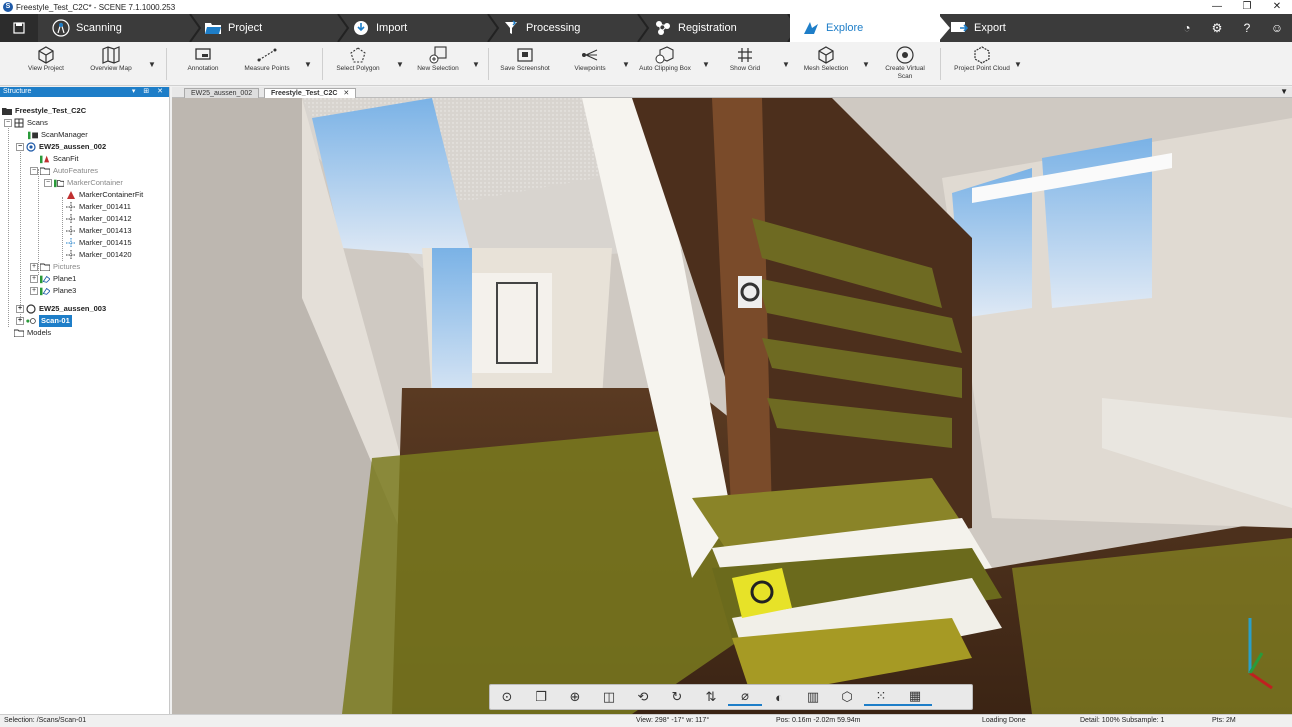 The width and height of the screenshot is (1292, 727). I want to click on user-icon: ☺, so click(1277, 28).